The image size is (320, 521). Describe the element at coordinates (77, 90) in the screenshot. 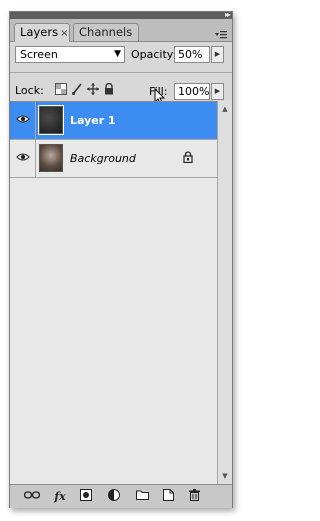

I see `lock-brush-icon` at that location.